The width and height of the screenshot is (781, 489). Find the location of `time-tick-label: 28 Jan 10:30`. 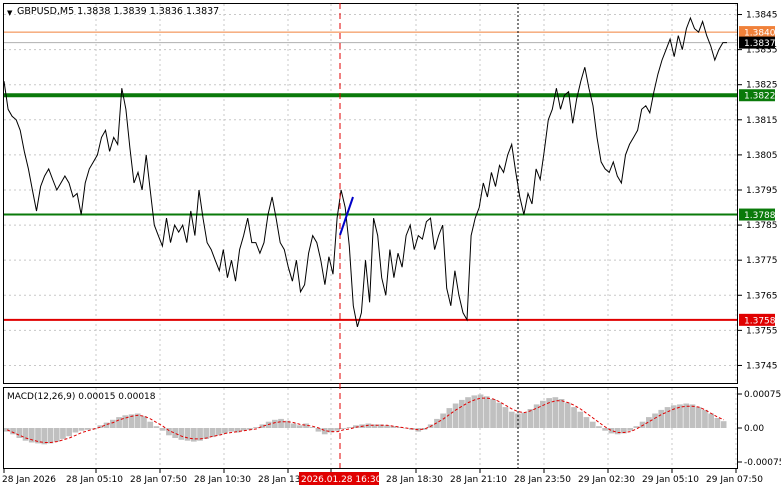

time-tick-label: 28 Jan 10:30 is located at coordinates (222, 480).